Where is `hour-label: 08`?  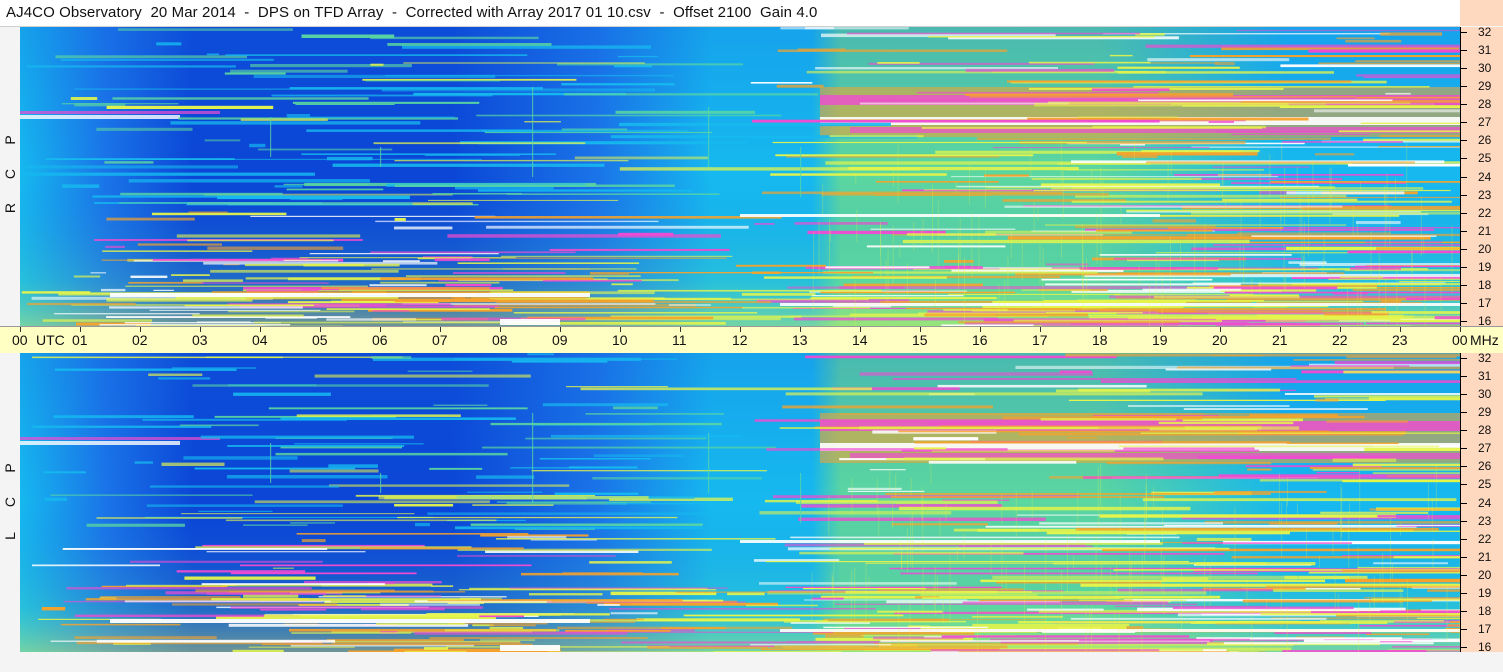 hour-label: 08 is located at coordinates (500, 340).